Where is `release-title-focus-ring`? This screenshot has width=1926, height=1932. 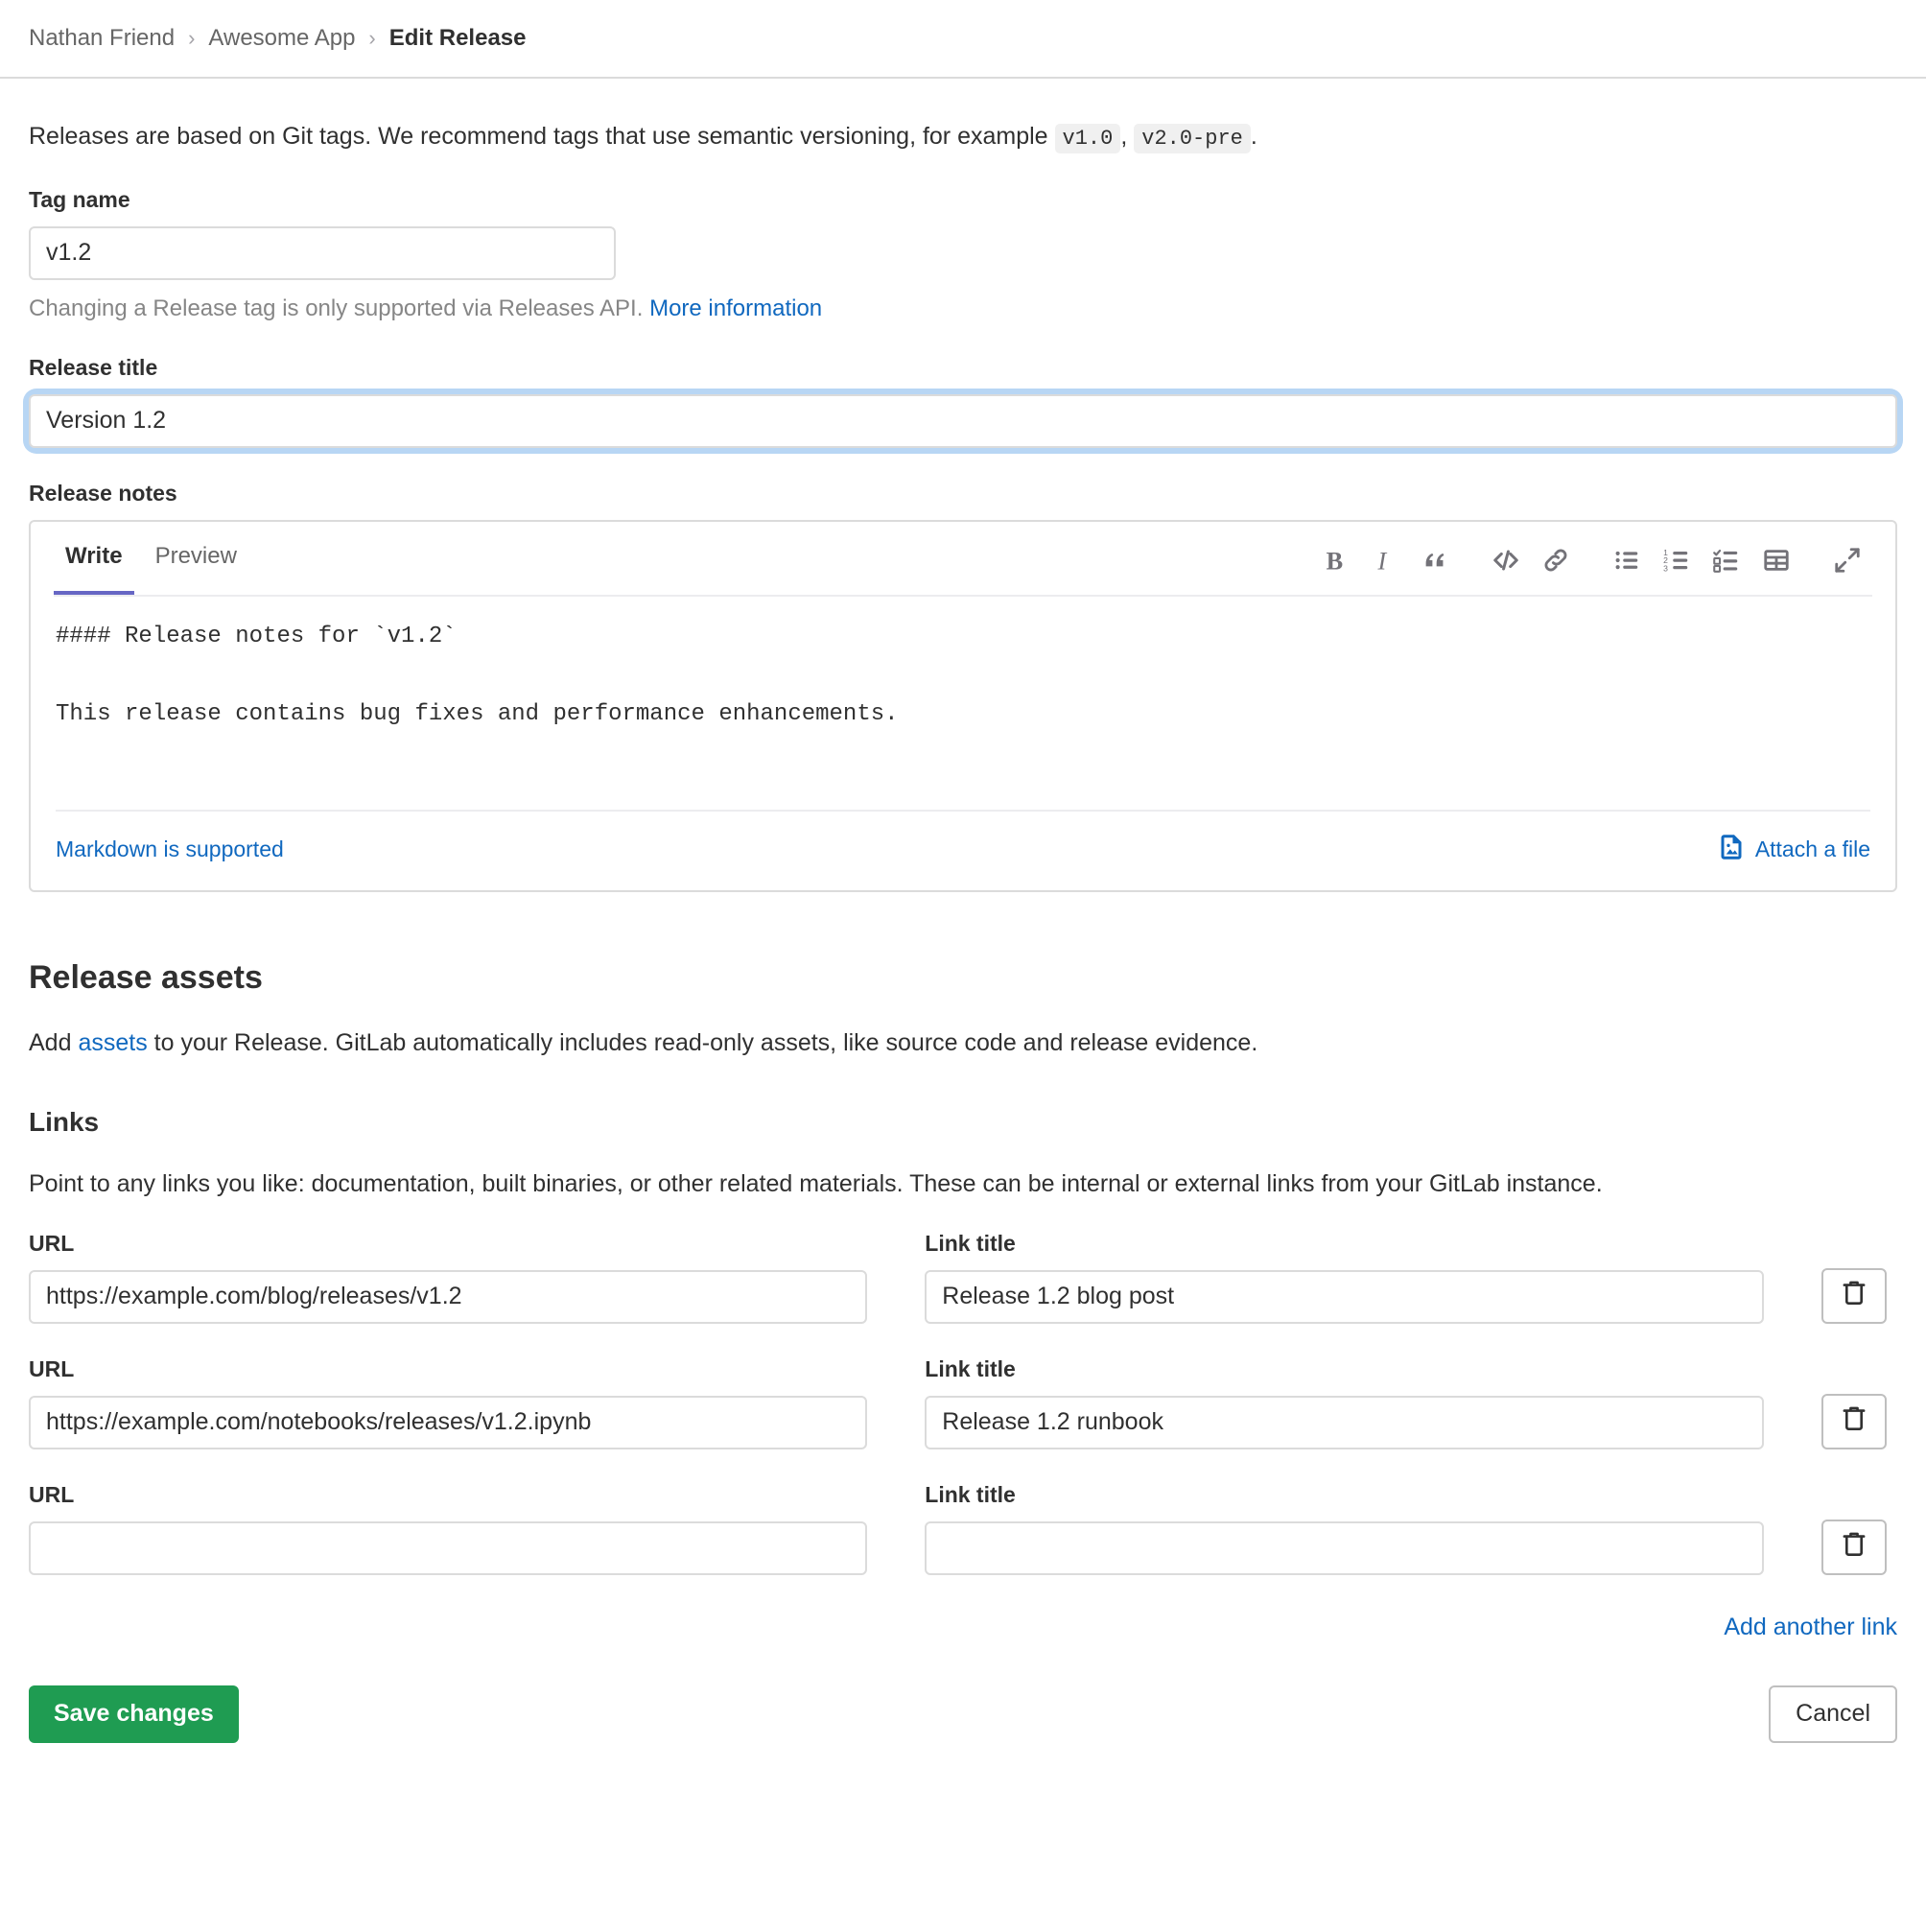 release-title-focus-ring is located at coordinates (963, 420).